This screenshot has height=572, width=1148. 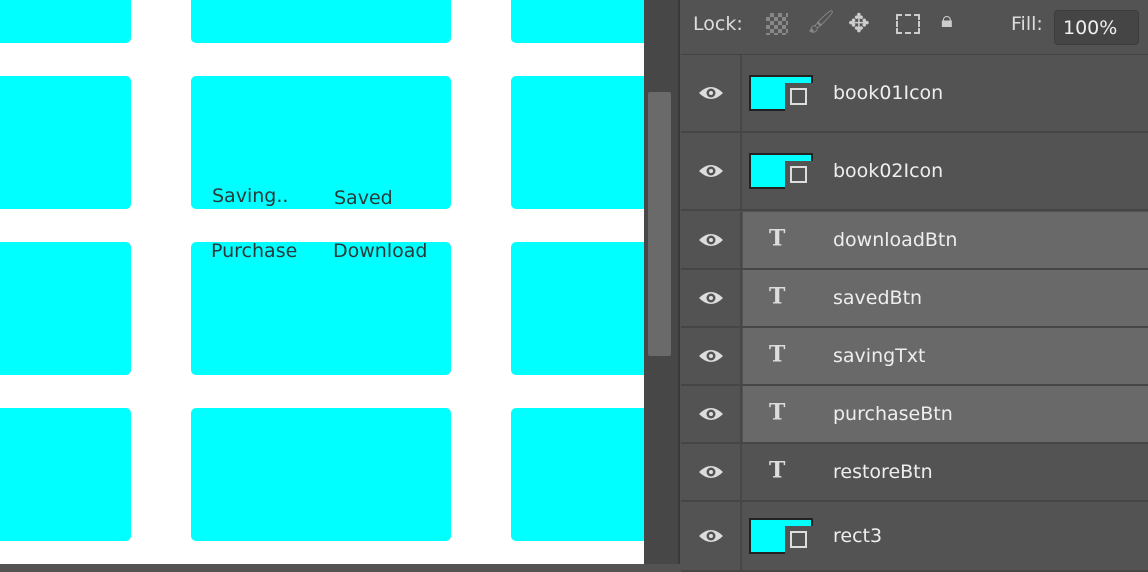 What do you see at coordinates (908, 24) in the screenshot?
I see `lock-artboard-icon` at bounding box center [908, 24].